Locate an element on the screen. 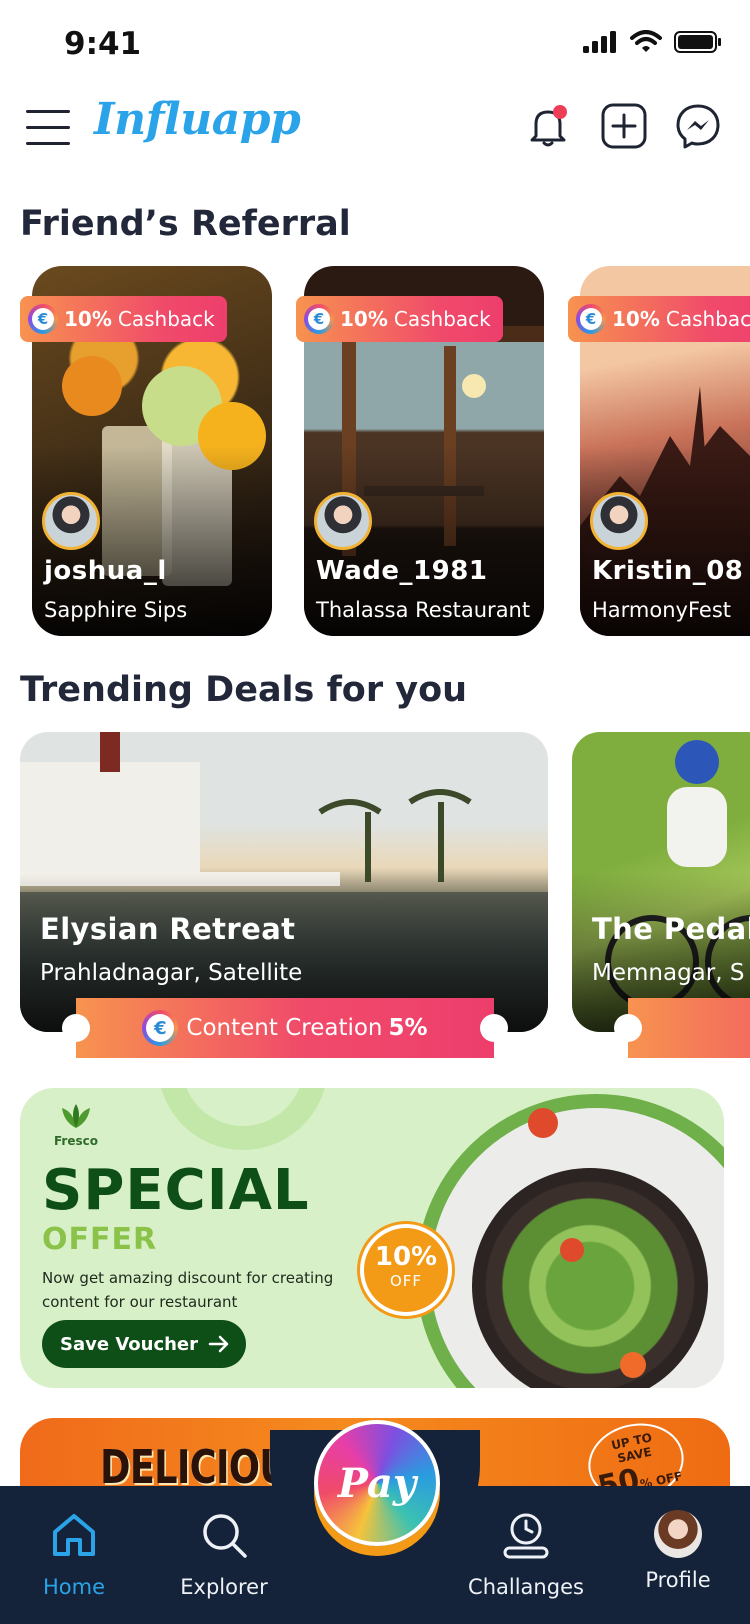 This screenshot has width=750, height=1624. bell-icon is located at coordinates (548, 126).